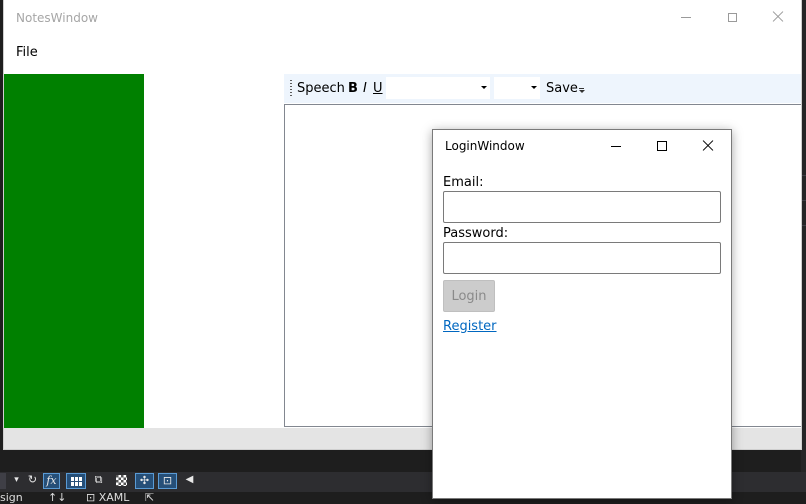 This screenshot has width=806, height=504. Describe the element at coordinates (803, 252) in the screenshot. I see `ide-side-panel` at that location.